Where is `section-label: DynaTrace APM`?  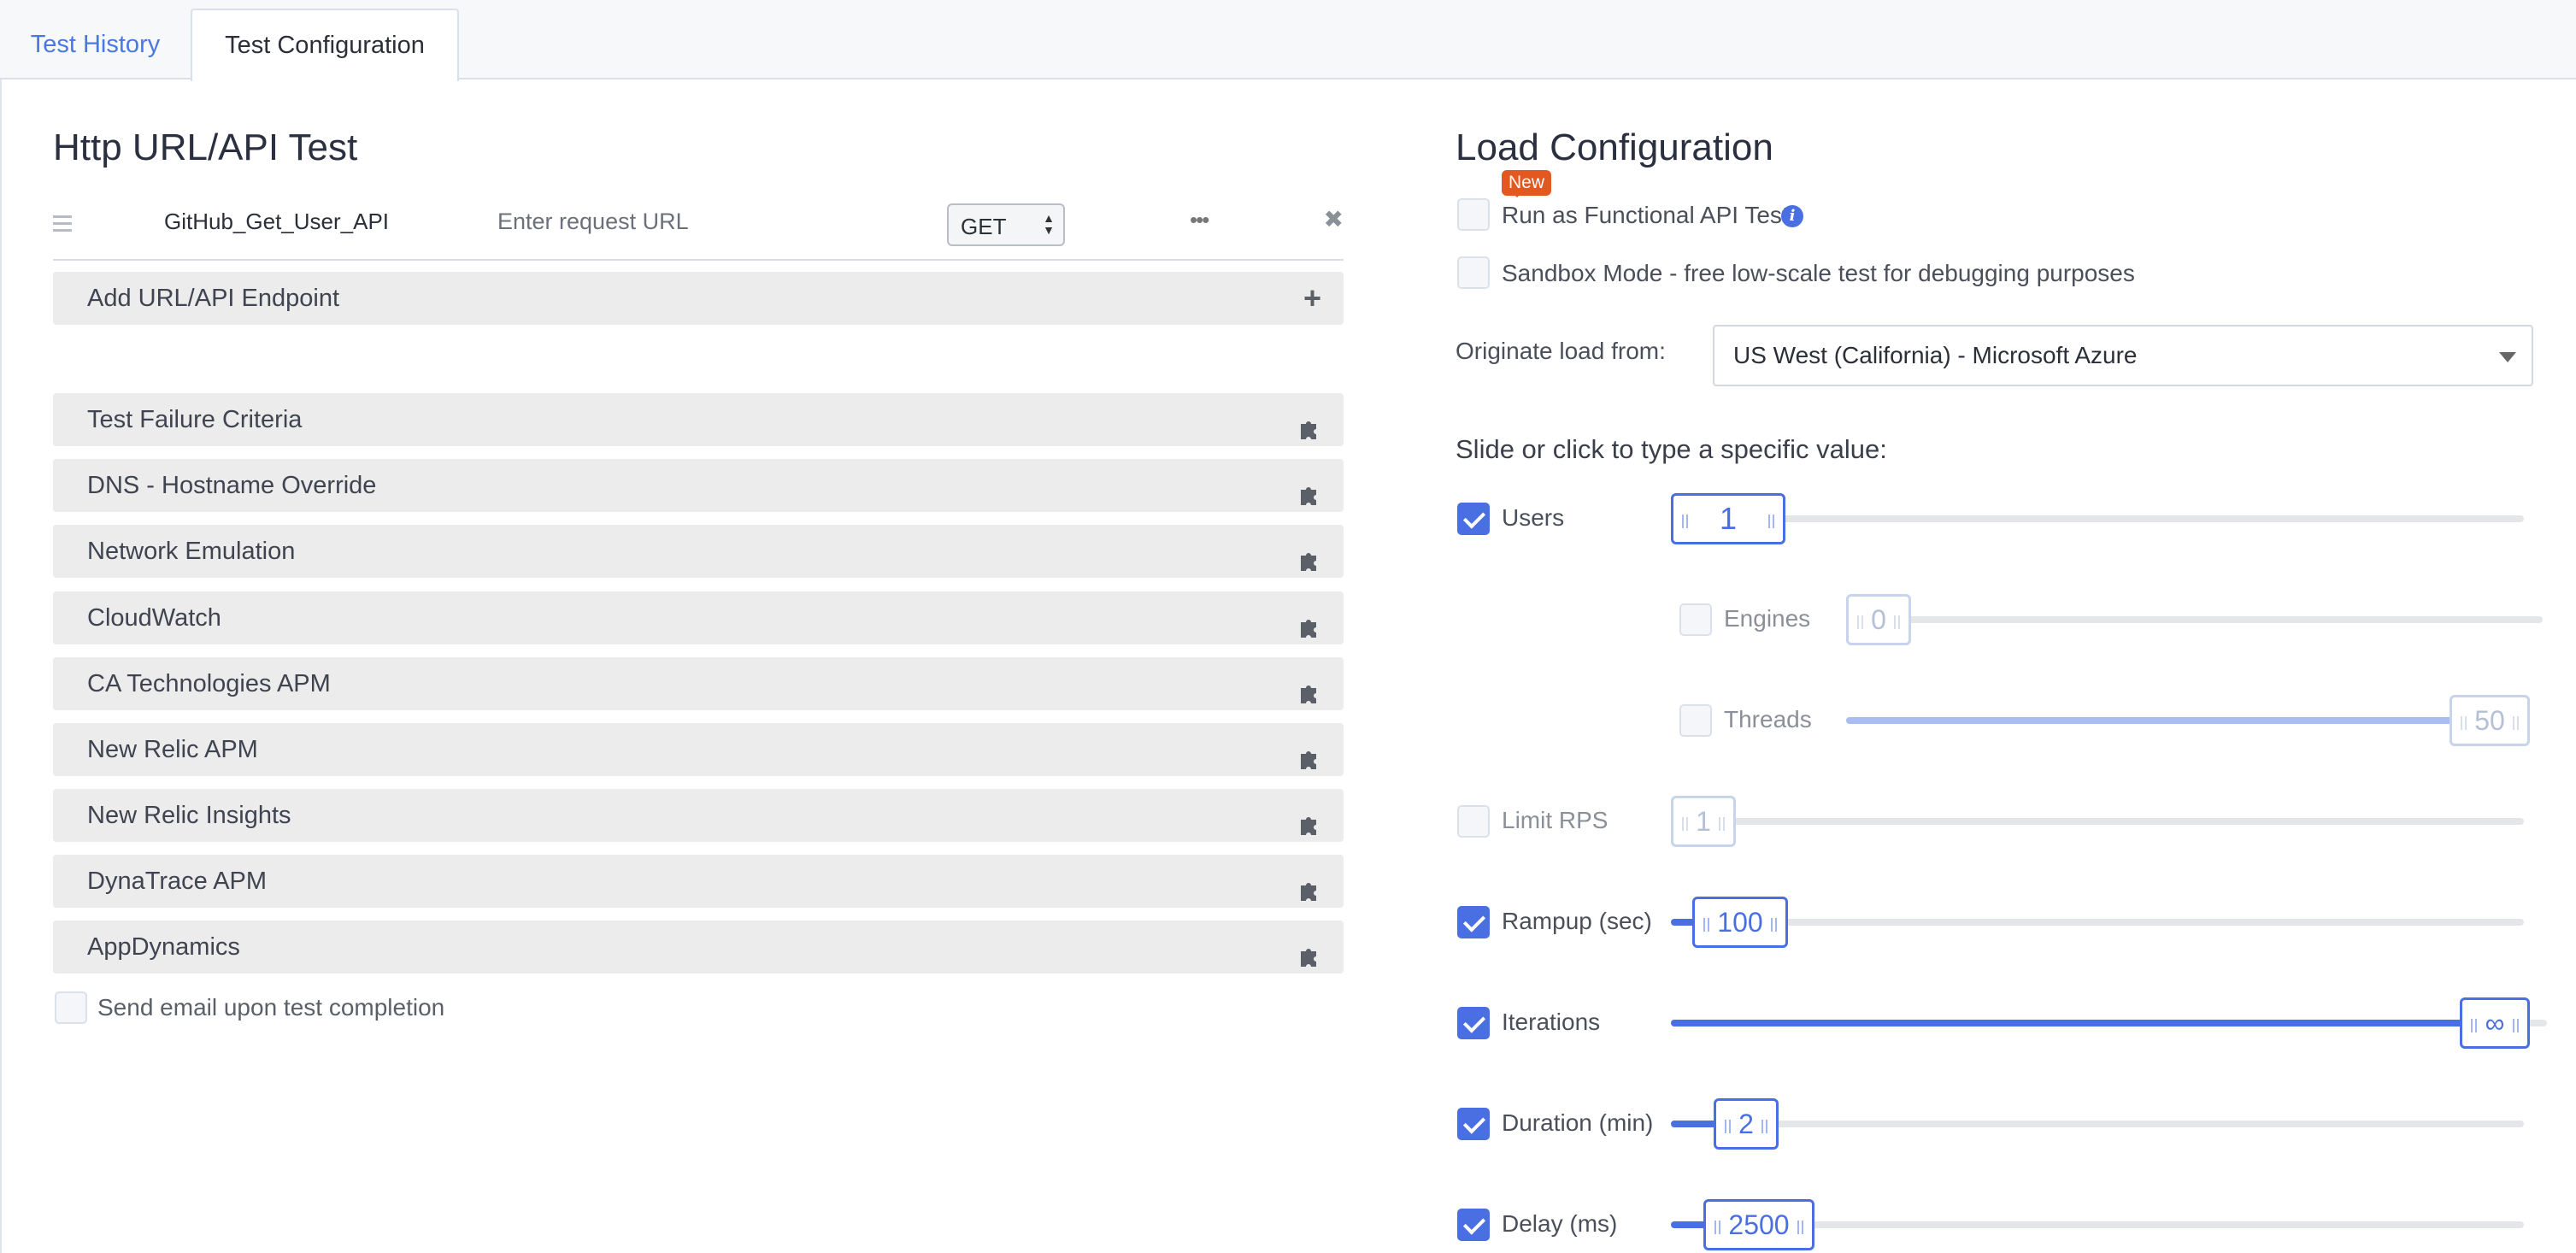 section-label: DynaTrace APM is located at coordinates (177, 881).